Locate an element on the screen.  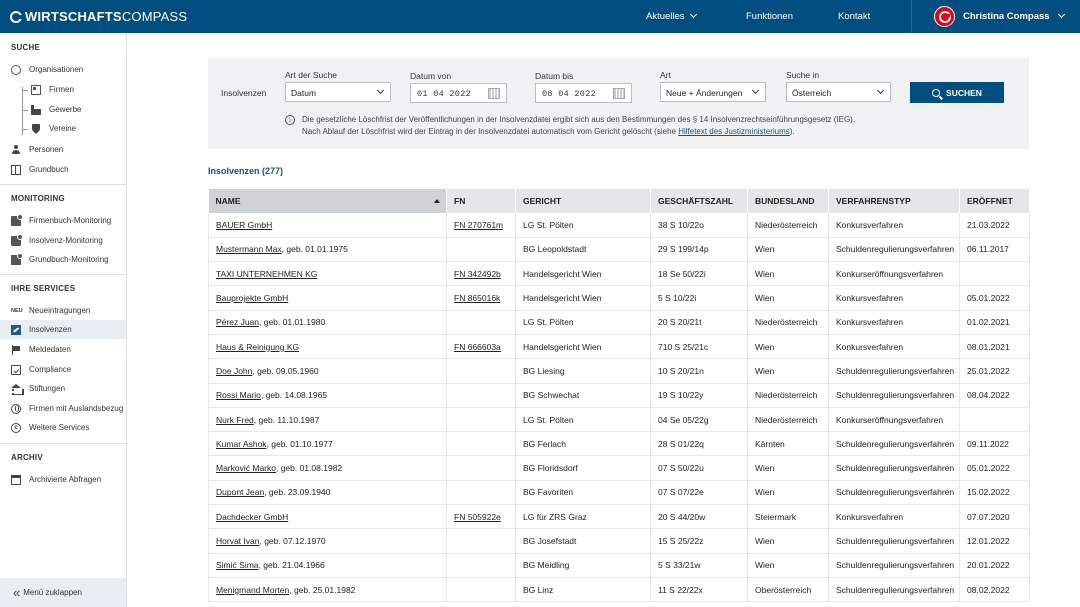
entity-name-link: Nurk Fred is located at coordinates (235, 420).